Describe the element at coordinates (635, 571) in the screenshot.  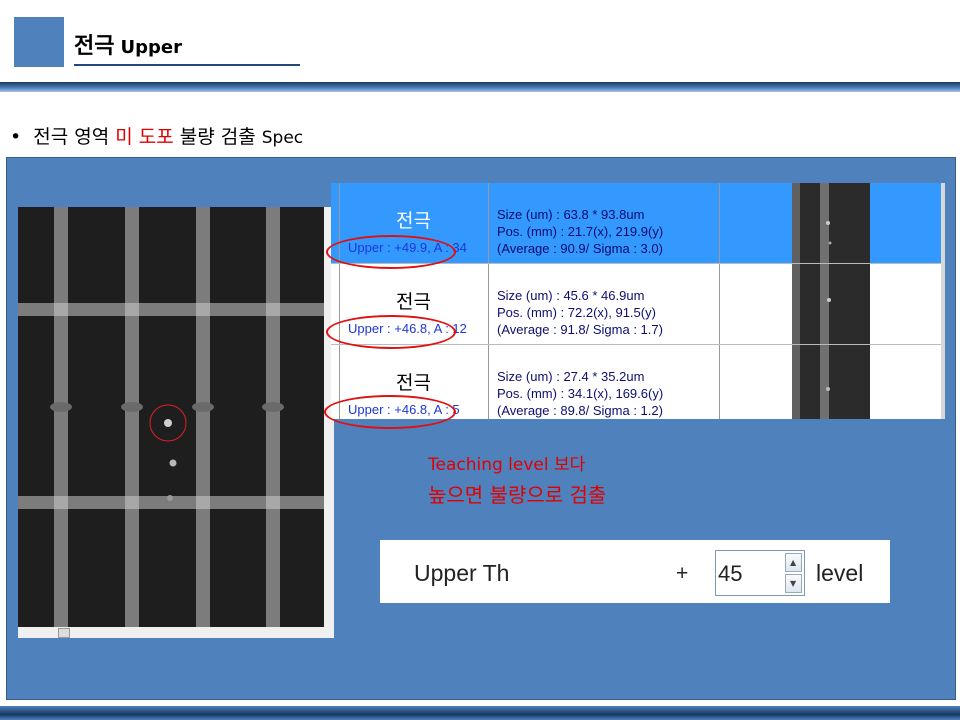
I see `upper-threshold-setting: Upper Th + 45 ▲ ▼ level` at that location.